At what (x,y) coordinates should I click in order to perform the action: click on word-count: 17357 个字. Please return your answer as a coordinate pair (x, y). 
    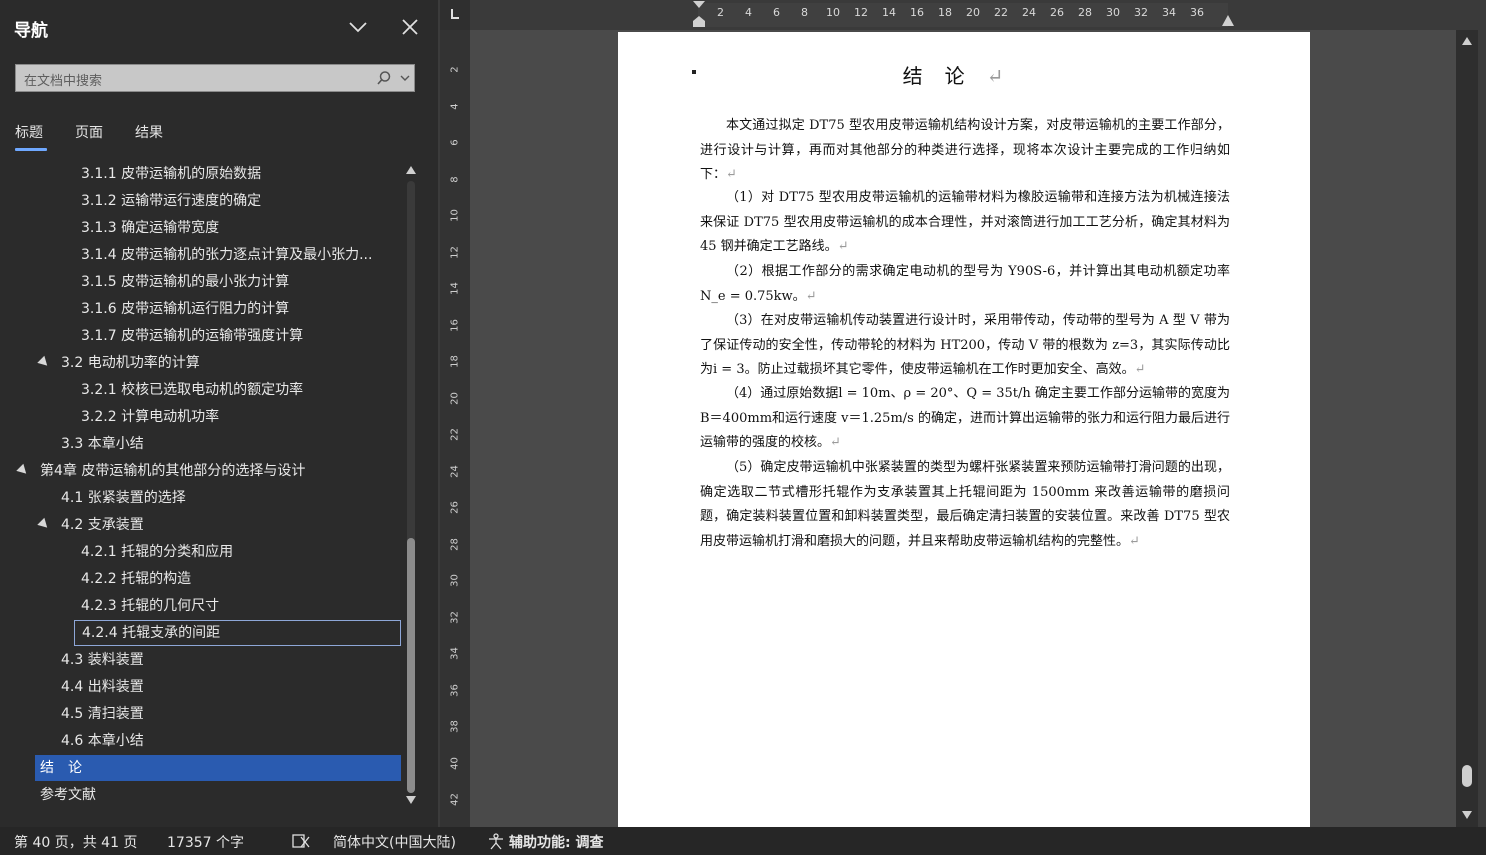
    Looking at the image, I should click on (205, 842).